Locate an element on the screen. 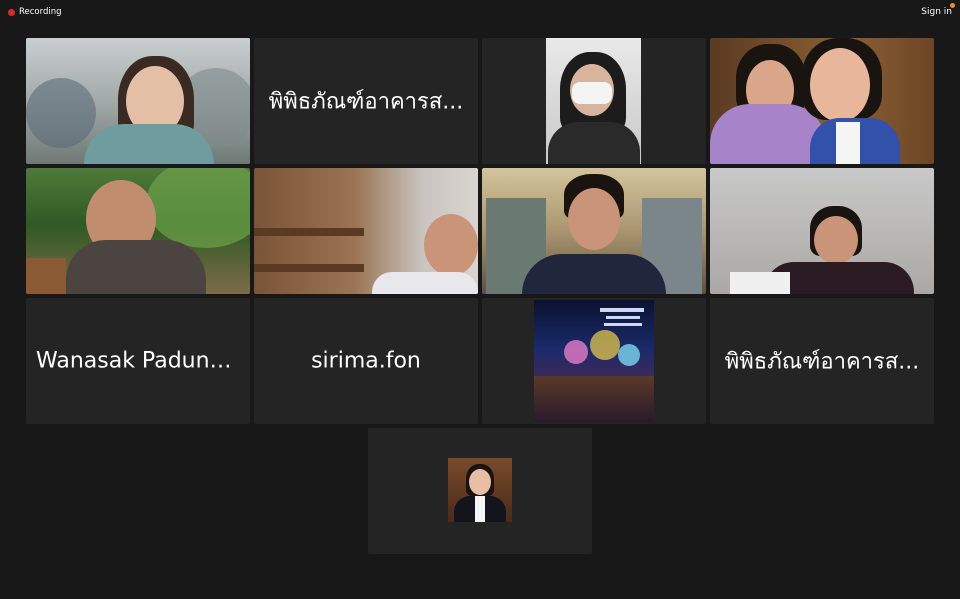  top-bar: Recording Sign in is located at coordinates (480, 12).